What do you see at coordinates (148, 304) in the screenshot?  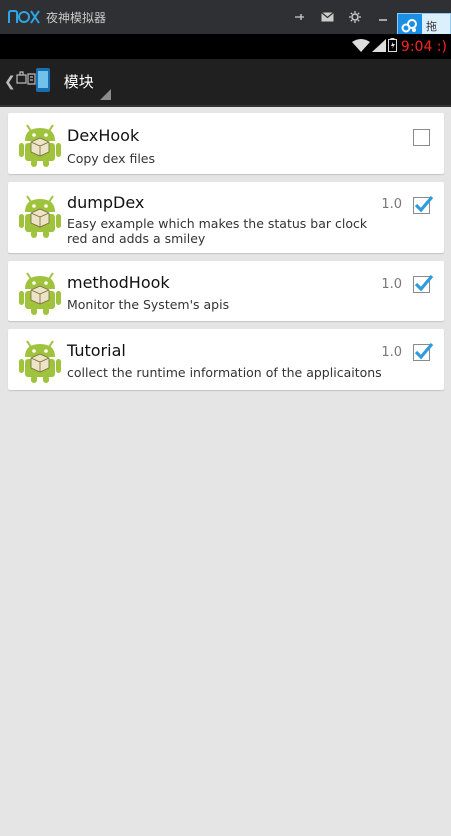 I see `module-description: Monitor the System's apis` at bounding box center [148, 304].